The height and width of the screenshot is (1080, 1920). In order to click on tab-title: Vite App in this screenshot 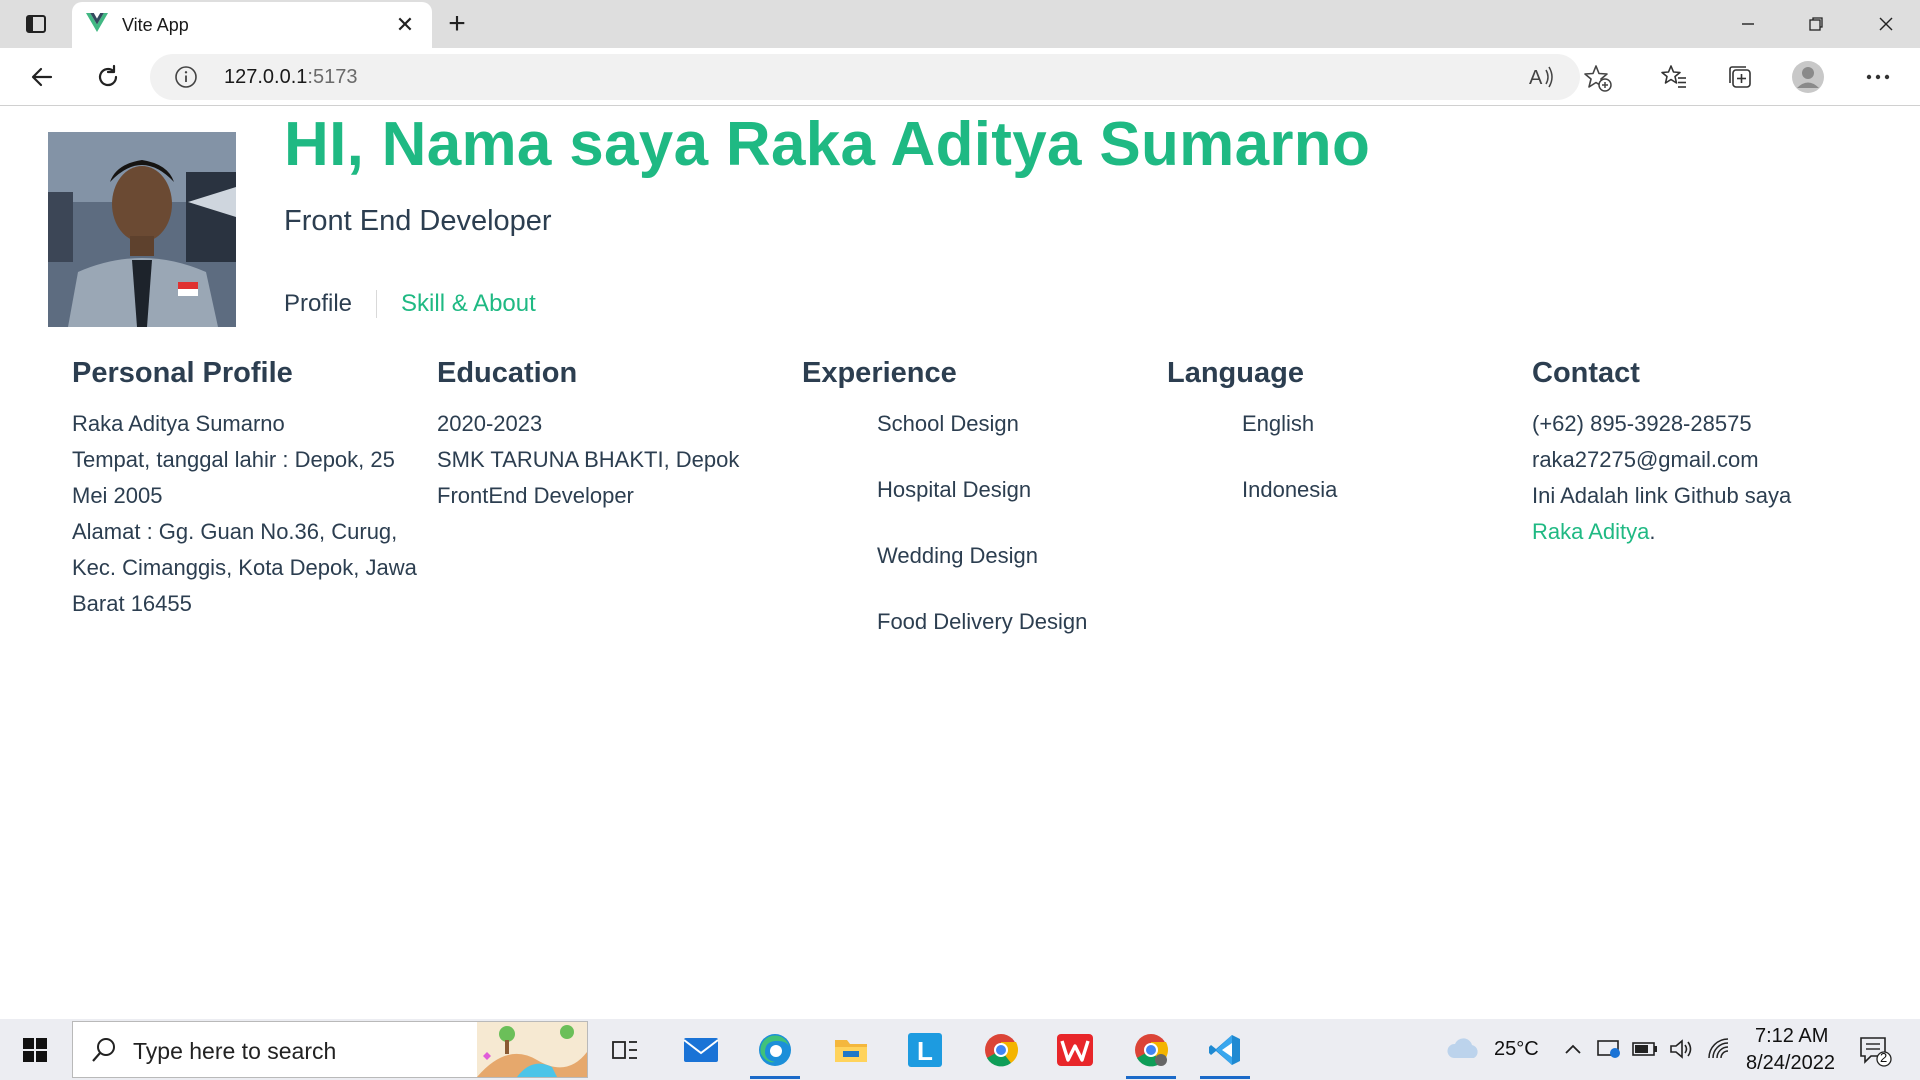, I will do `click(155, 24)`.